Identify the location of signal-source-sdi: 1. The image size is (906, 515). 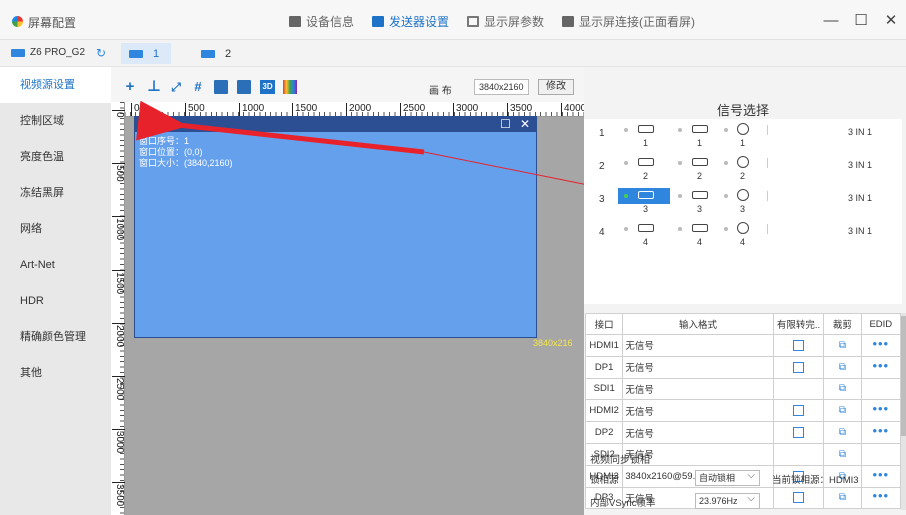
(744, 135).